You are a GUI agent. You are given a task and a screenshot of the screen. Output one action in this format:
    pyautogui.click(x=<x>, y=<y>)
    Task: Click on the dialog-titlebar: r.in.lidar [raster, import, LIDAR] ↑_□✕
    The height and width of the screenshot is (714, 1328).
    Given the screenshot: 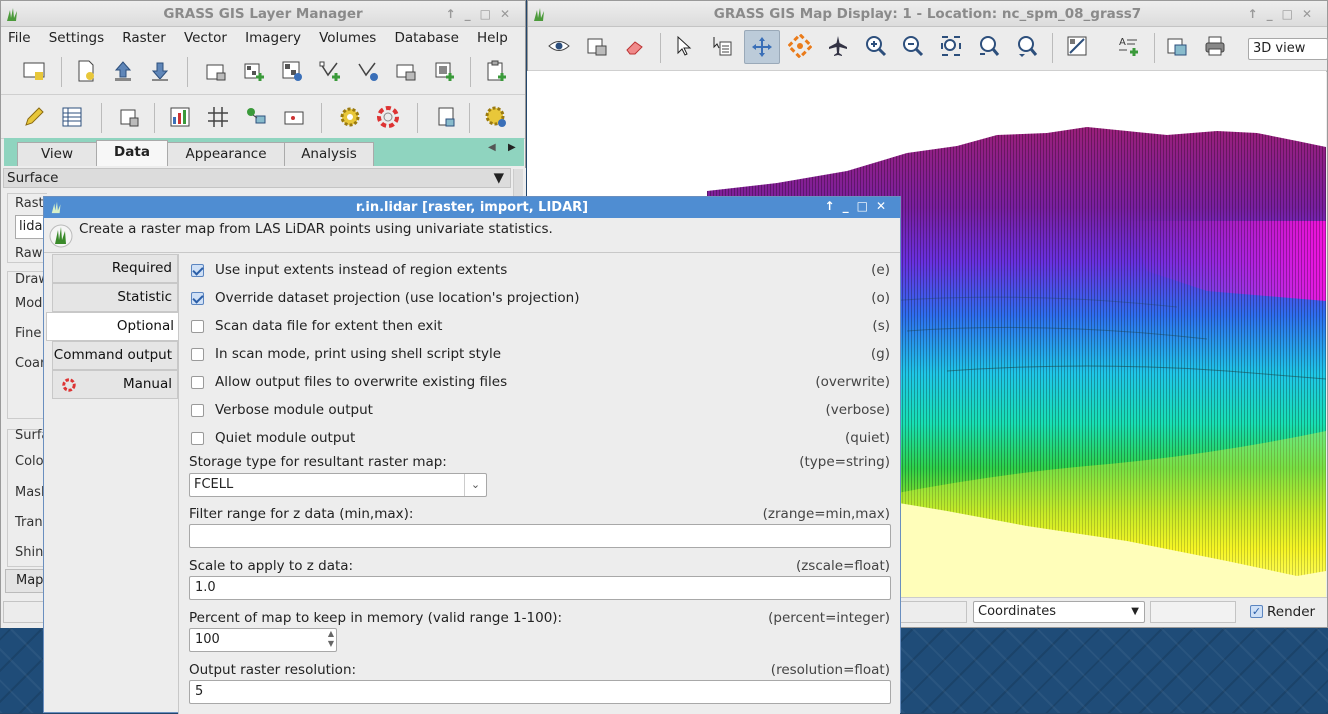 What is the action you would take?
    pyautogui.click(x=472, y=207)
    